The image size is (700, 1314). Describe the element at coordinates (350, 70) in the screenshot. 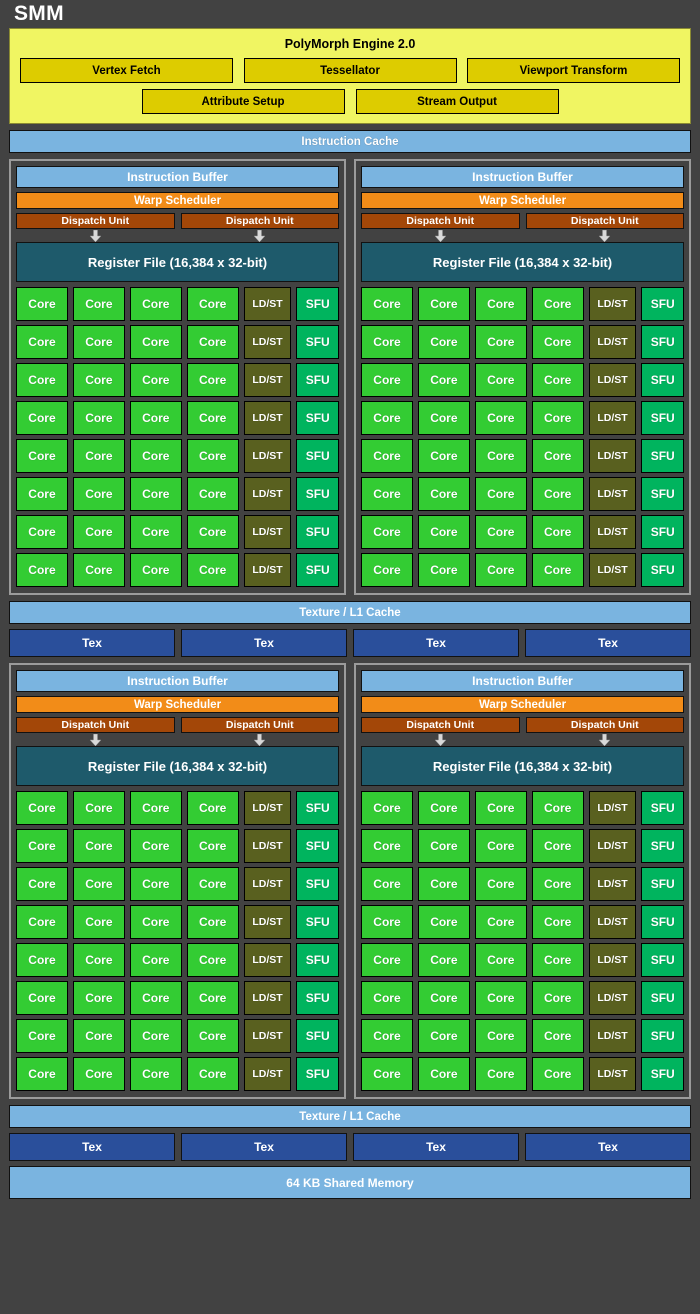

I see `polymorph-tessellator: Tessellator` at that location.